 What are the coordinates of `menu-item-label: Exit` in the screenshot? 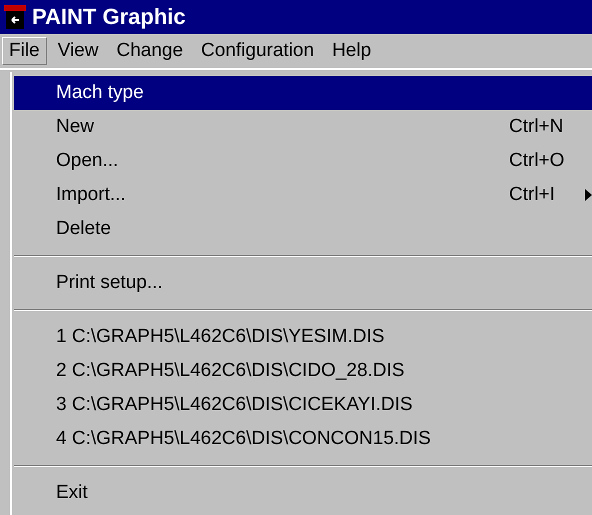 It's located at (72, 493).